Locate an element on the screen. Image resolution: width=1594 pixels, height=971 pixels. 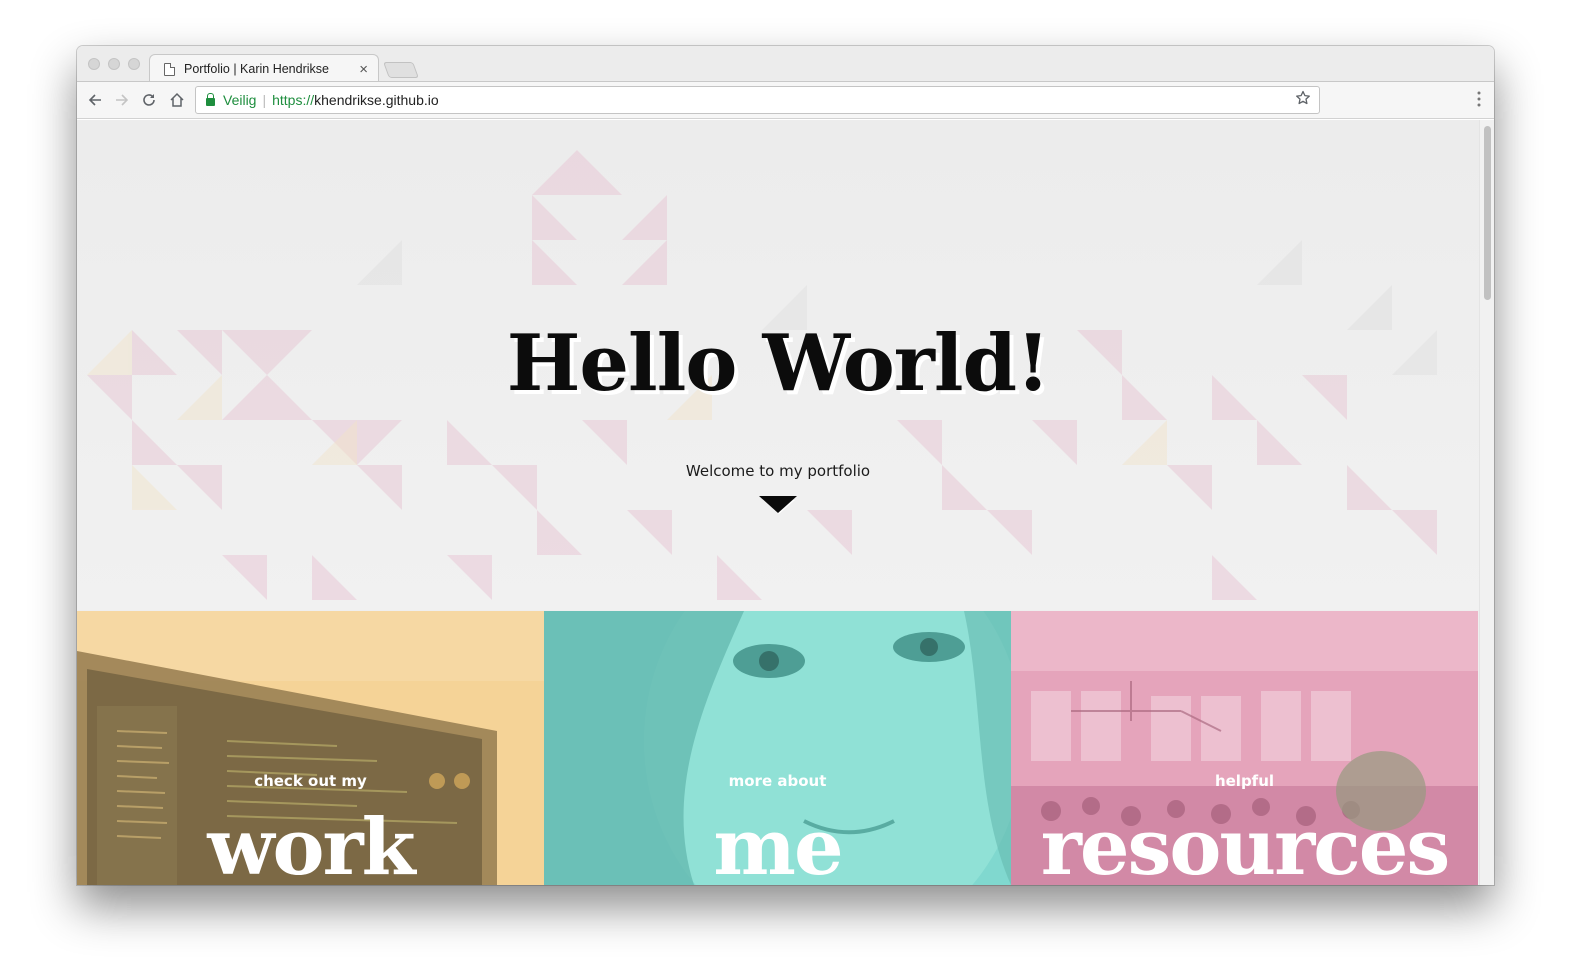
tab-portfolio: Portfolio | Karin Hendrikse × is located at coordinates (264, 68).